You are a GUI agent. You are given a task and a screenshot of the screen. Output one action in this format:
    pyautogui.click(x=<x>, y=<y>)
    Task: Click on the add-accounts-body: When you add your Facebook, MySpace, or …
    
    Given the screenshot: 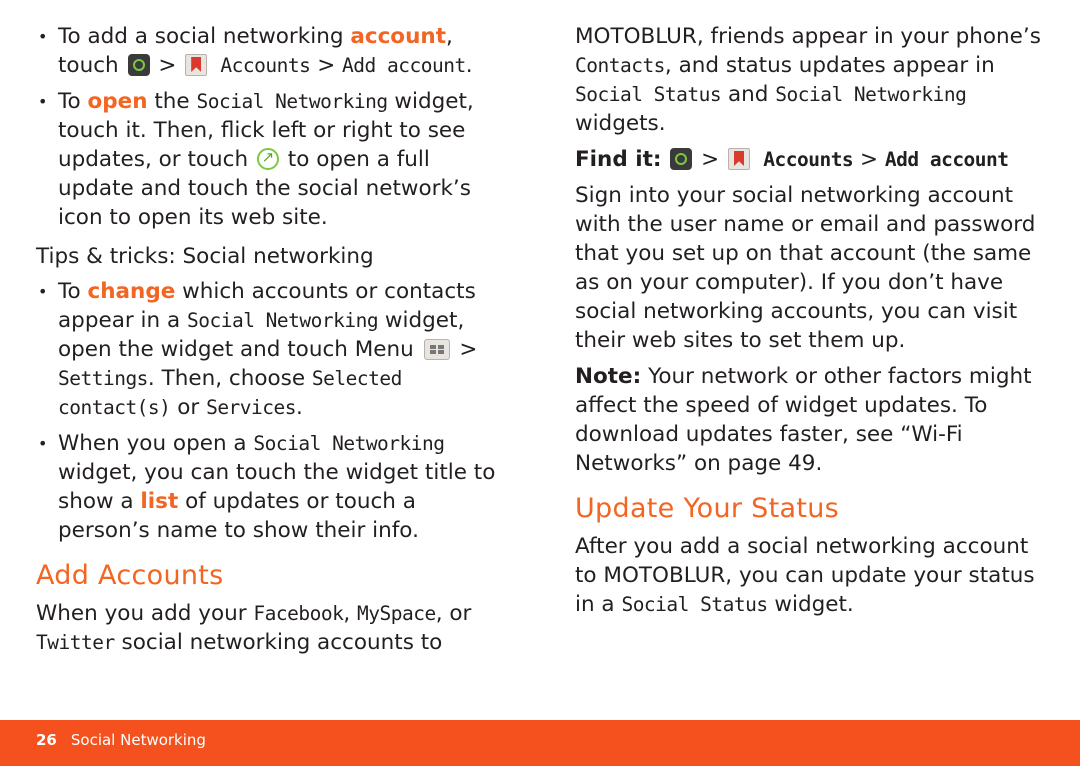 What is the action you would take?
    pyautogui.click(x=271, y=628)
    